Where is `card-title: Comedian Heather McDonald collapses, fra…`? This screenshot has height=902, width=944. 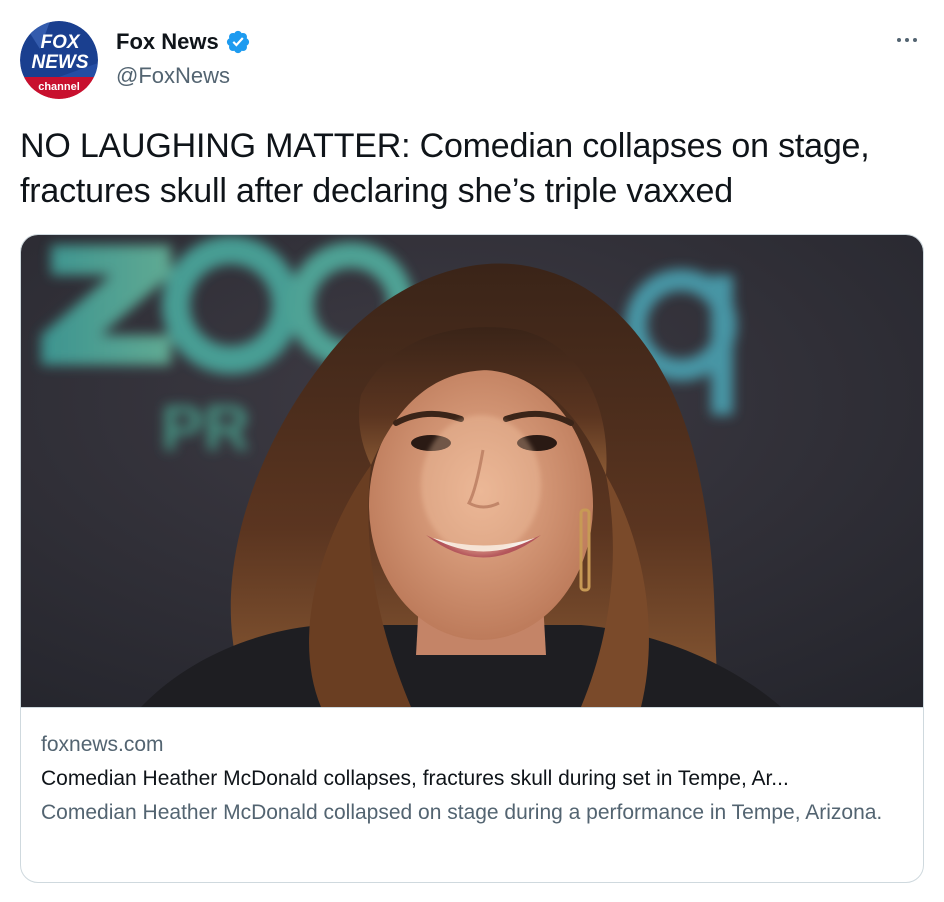 card-title: Comedian Heather McDonald collapses, fra… is located at coordinates (415, 778).